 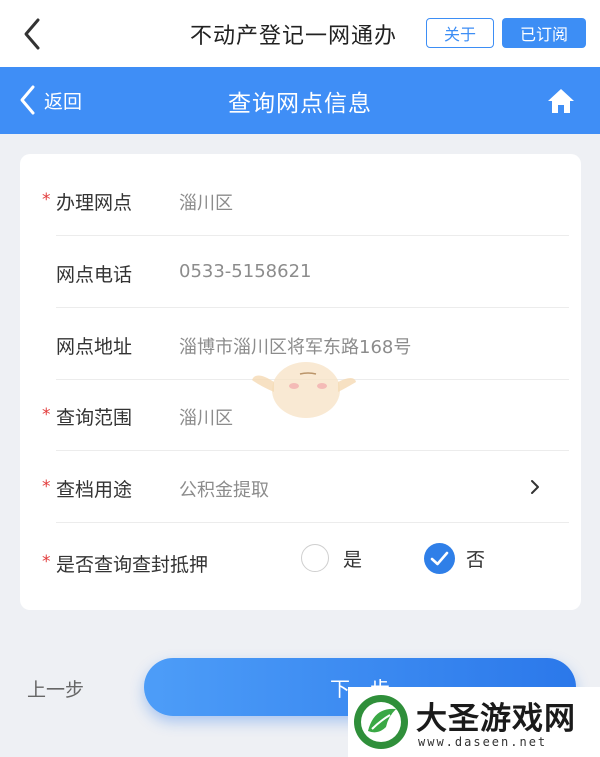 I want to click on divider, so click(x=312, y=522).